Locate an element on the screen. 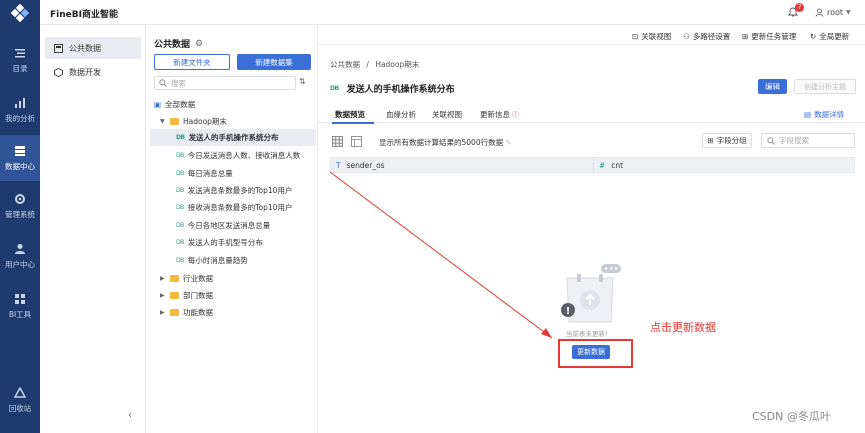 The height and width of the screenshot is (433, 865). user-menu: root ▼ is located at coordinates (833, 12).